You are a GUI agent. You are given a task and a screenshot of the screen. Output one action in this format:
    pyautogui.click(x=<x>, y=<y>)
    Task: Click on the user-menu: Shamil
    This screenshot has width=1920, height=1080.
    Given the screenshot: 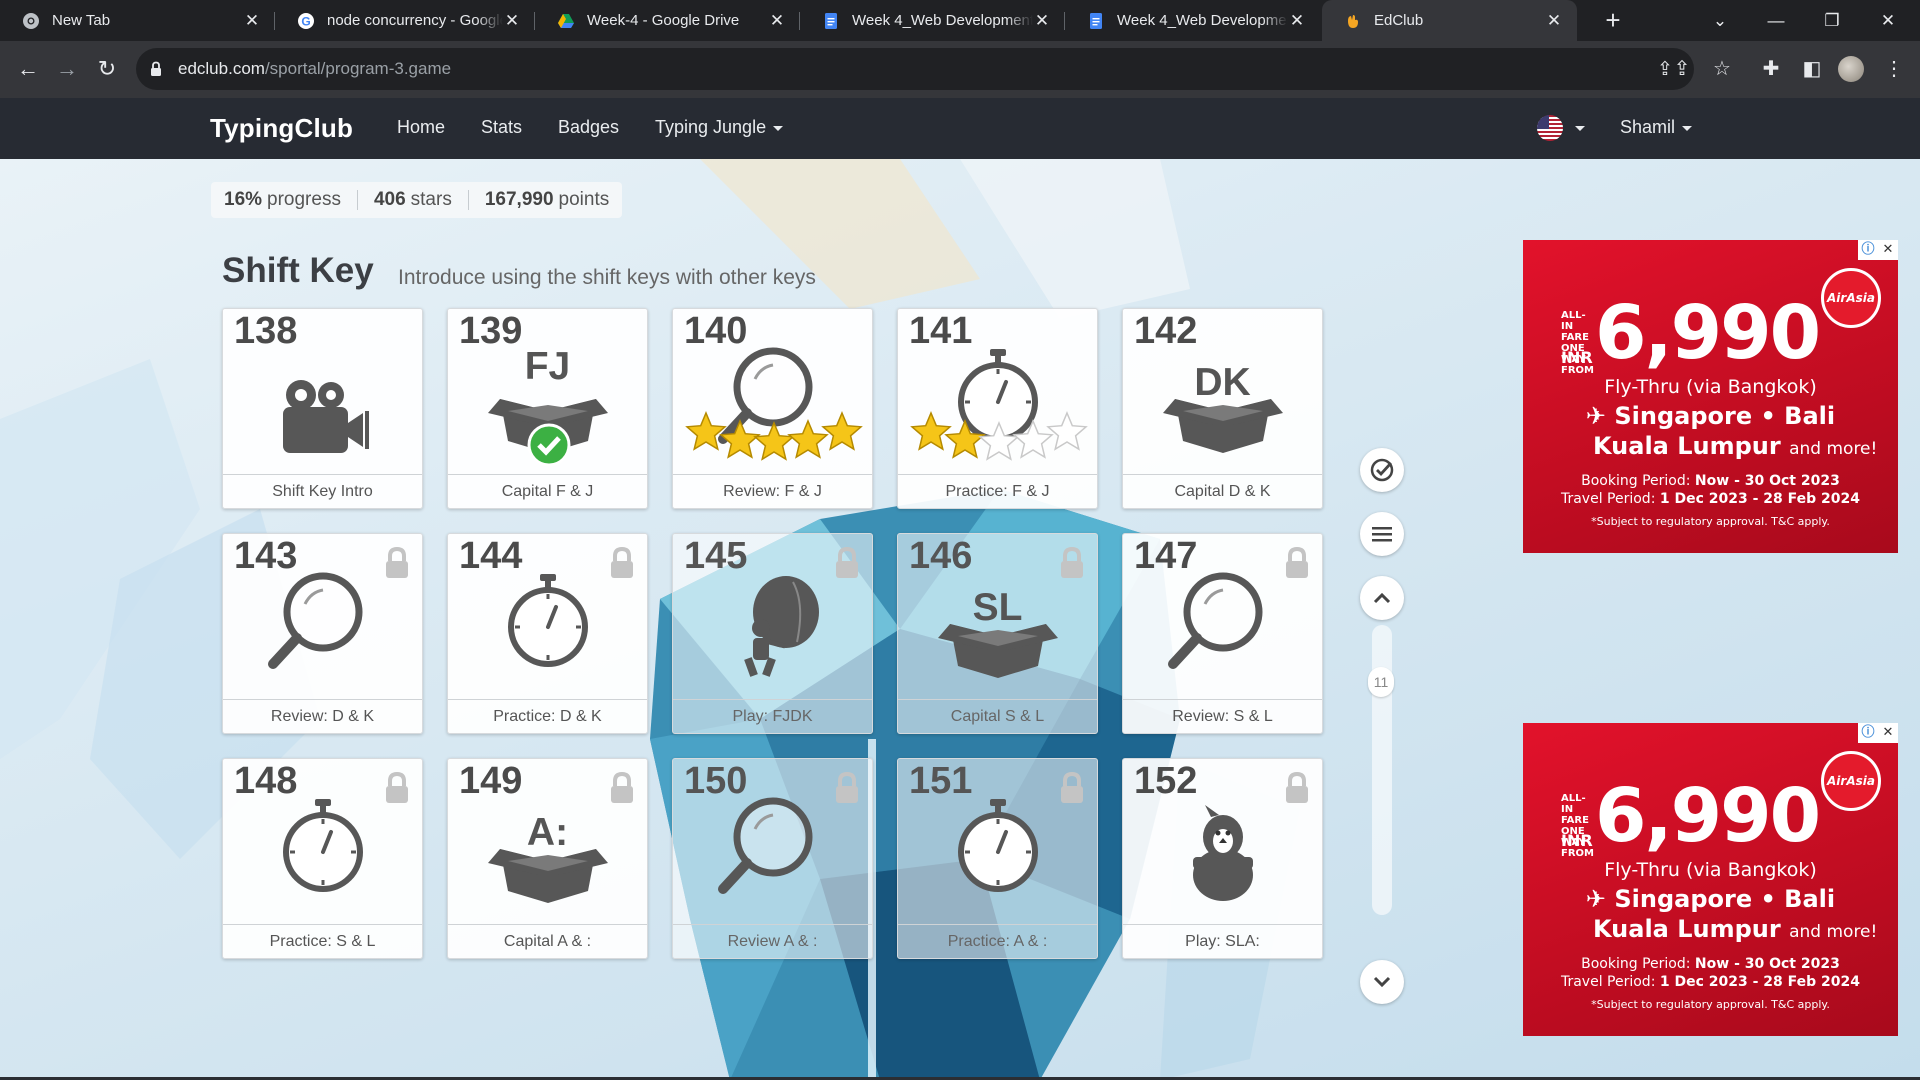 What is the action you would take?
    pyautogui.click(x=1656, y=127)
    